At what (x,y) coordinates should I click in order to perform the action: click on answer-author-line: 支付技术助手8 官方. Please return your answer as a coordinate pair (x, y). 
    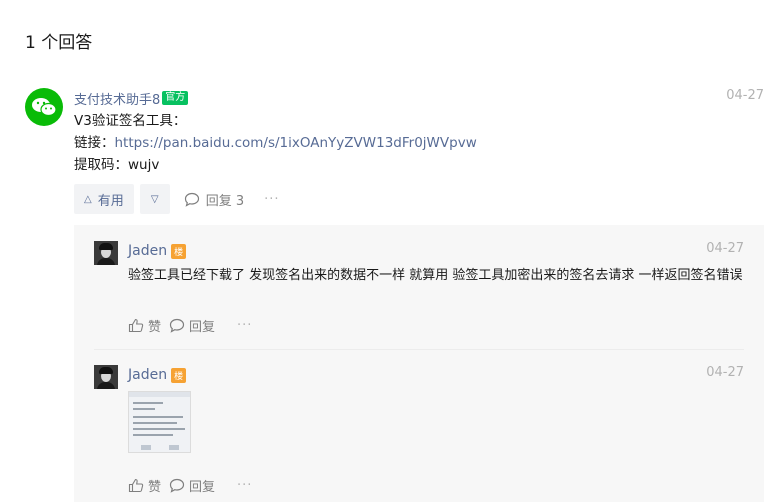
    Looking at the image, I should click on (419, 98).